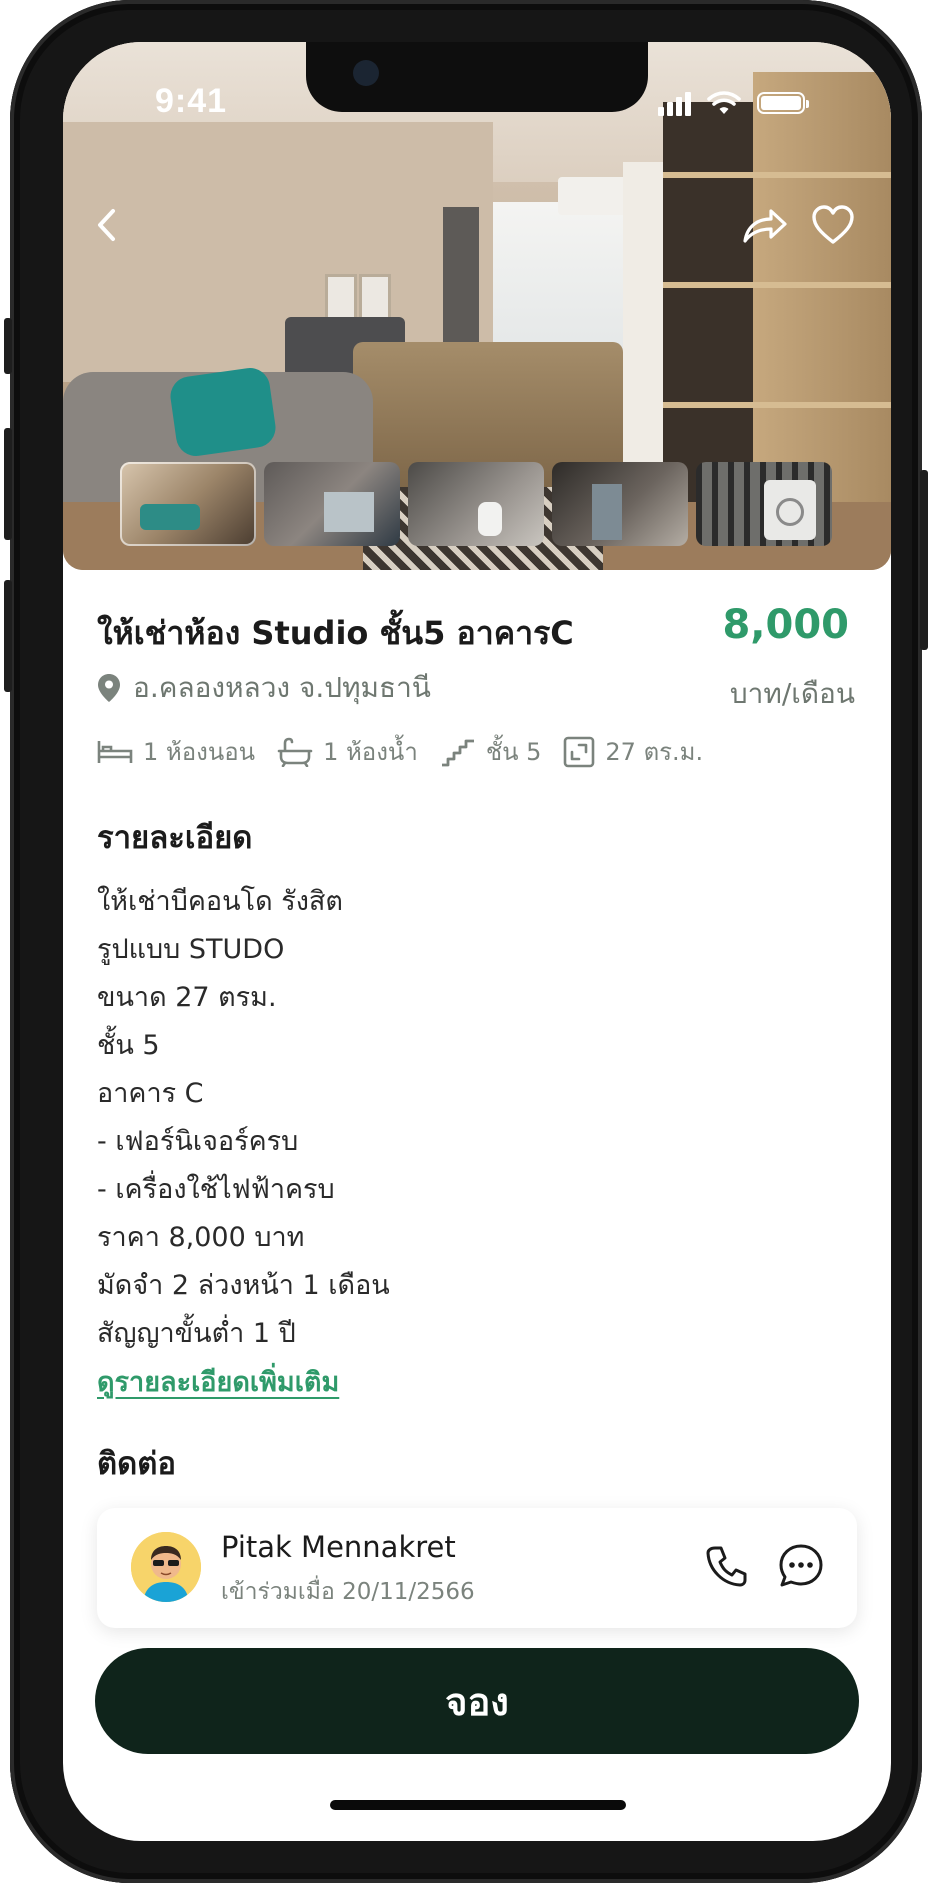 The width and height of the screenshot is (931, 1883). What do you see at coordinates (8, 346) in the screenshot?
I see `mute-switch` at bounding box center [8, 346].